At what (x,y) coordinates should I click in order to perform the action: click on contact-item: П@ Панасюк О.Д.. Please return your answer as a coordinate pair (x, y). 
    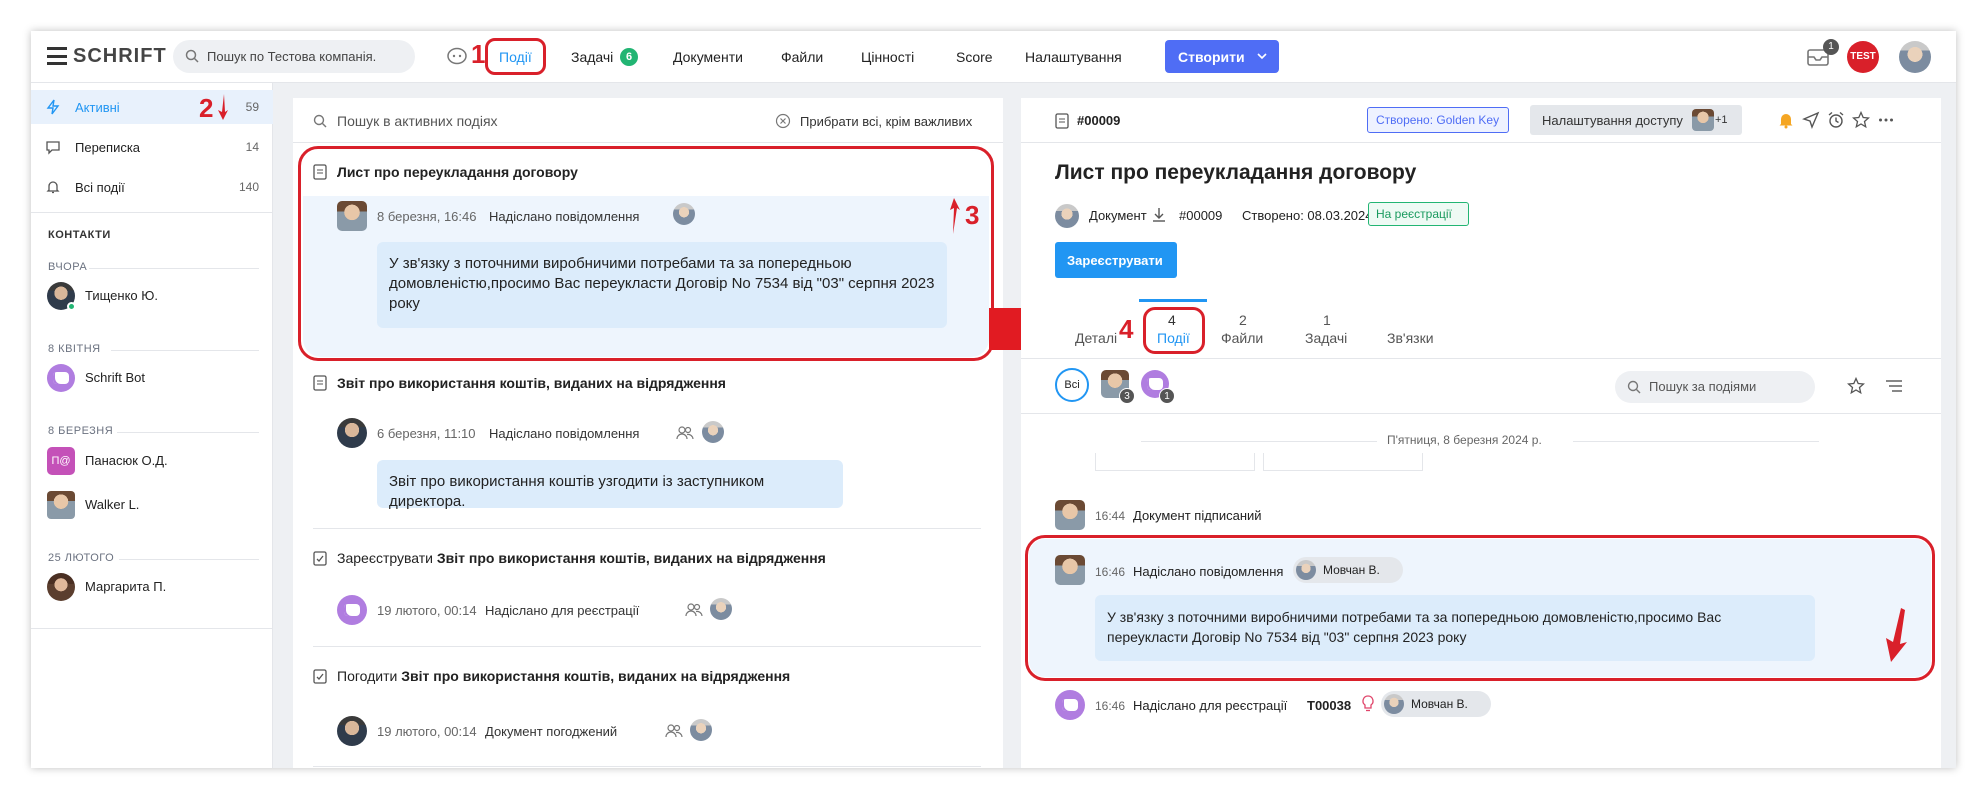
    Looking at the image, I should click on (151, 461).